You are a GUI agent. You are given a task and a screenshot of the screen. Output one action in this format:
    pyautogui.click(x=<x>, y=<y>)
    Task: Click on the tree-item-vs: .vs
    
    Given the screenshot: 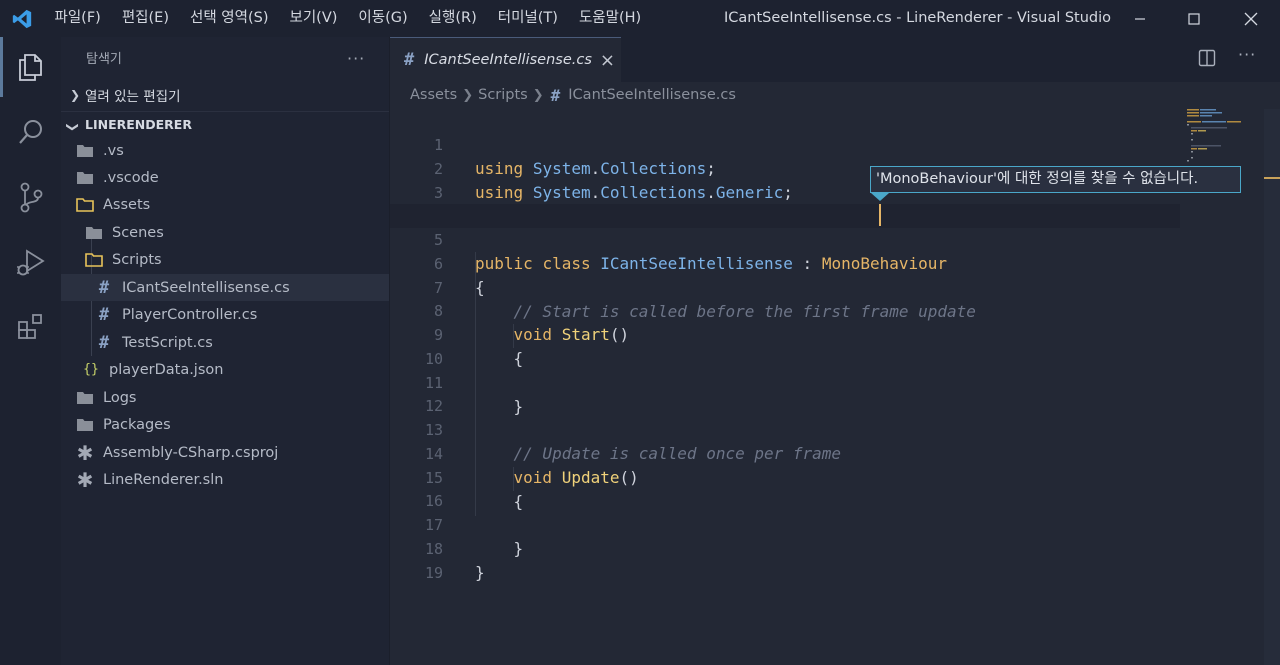 What is the action you would take?
    pyautogui.click(x=225, y=150)
    